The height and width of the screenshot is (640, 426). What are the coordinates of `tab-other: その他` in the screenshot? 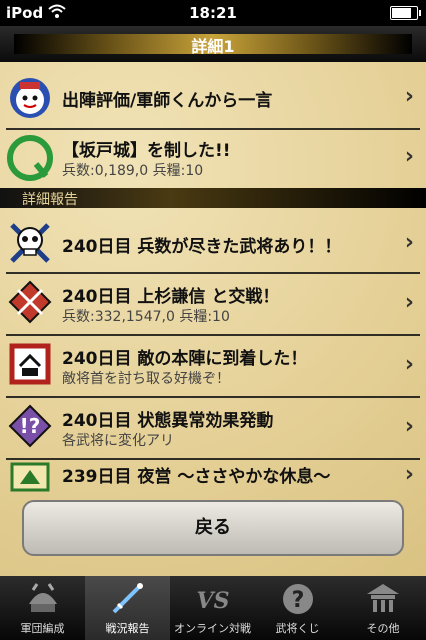 It's located at (383, 608).